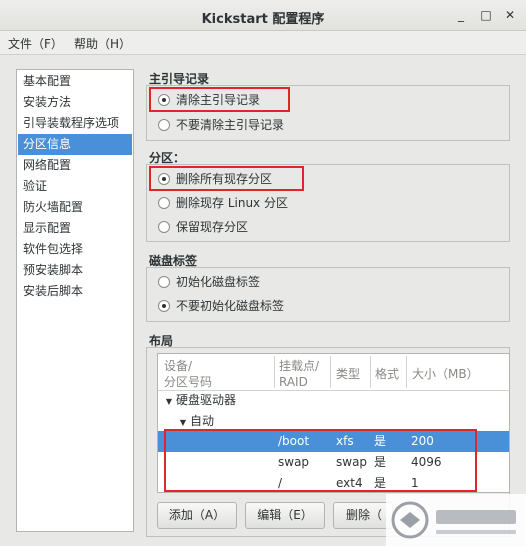 Image resolution: width=526 pixels, height=546 pixels. Describe the element at coordinates (387, 374) in the screenshot. I see `col-format: 格式` at that location.